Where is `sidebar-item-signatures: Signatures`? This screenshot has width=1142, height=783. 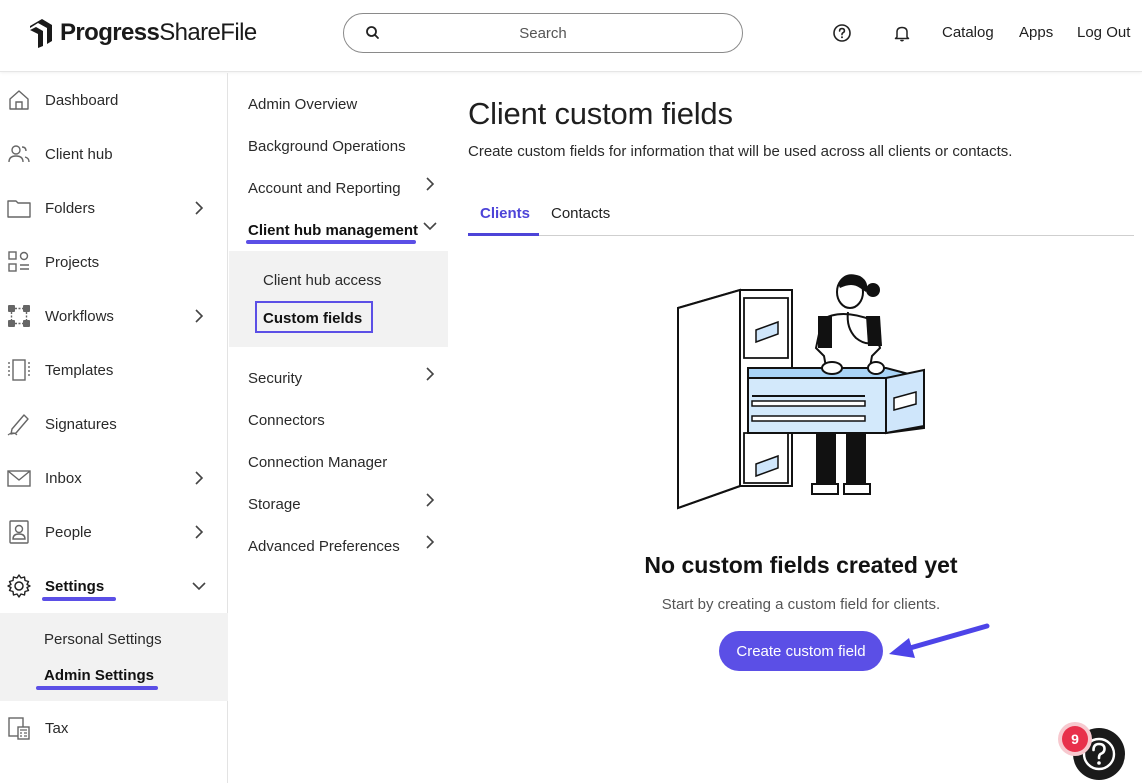 sidebar-item-signatures: Signatures is located at coordinates (114, 424).